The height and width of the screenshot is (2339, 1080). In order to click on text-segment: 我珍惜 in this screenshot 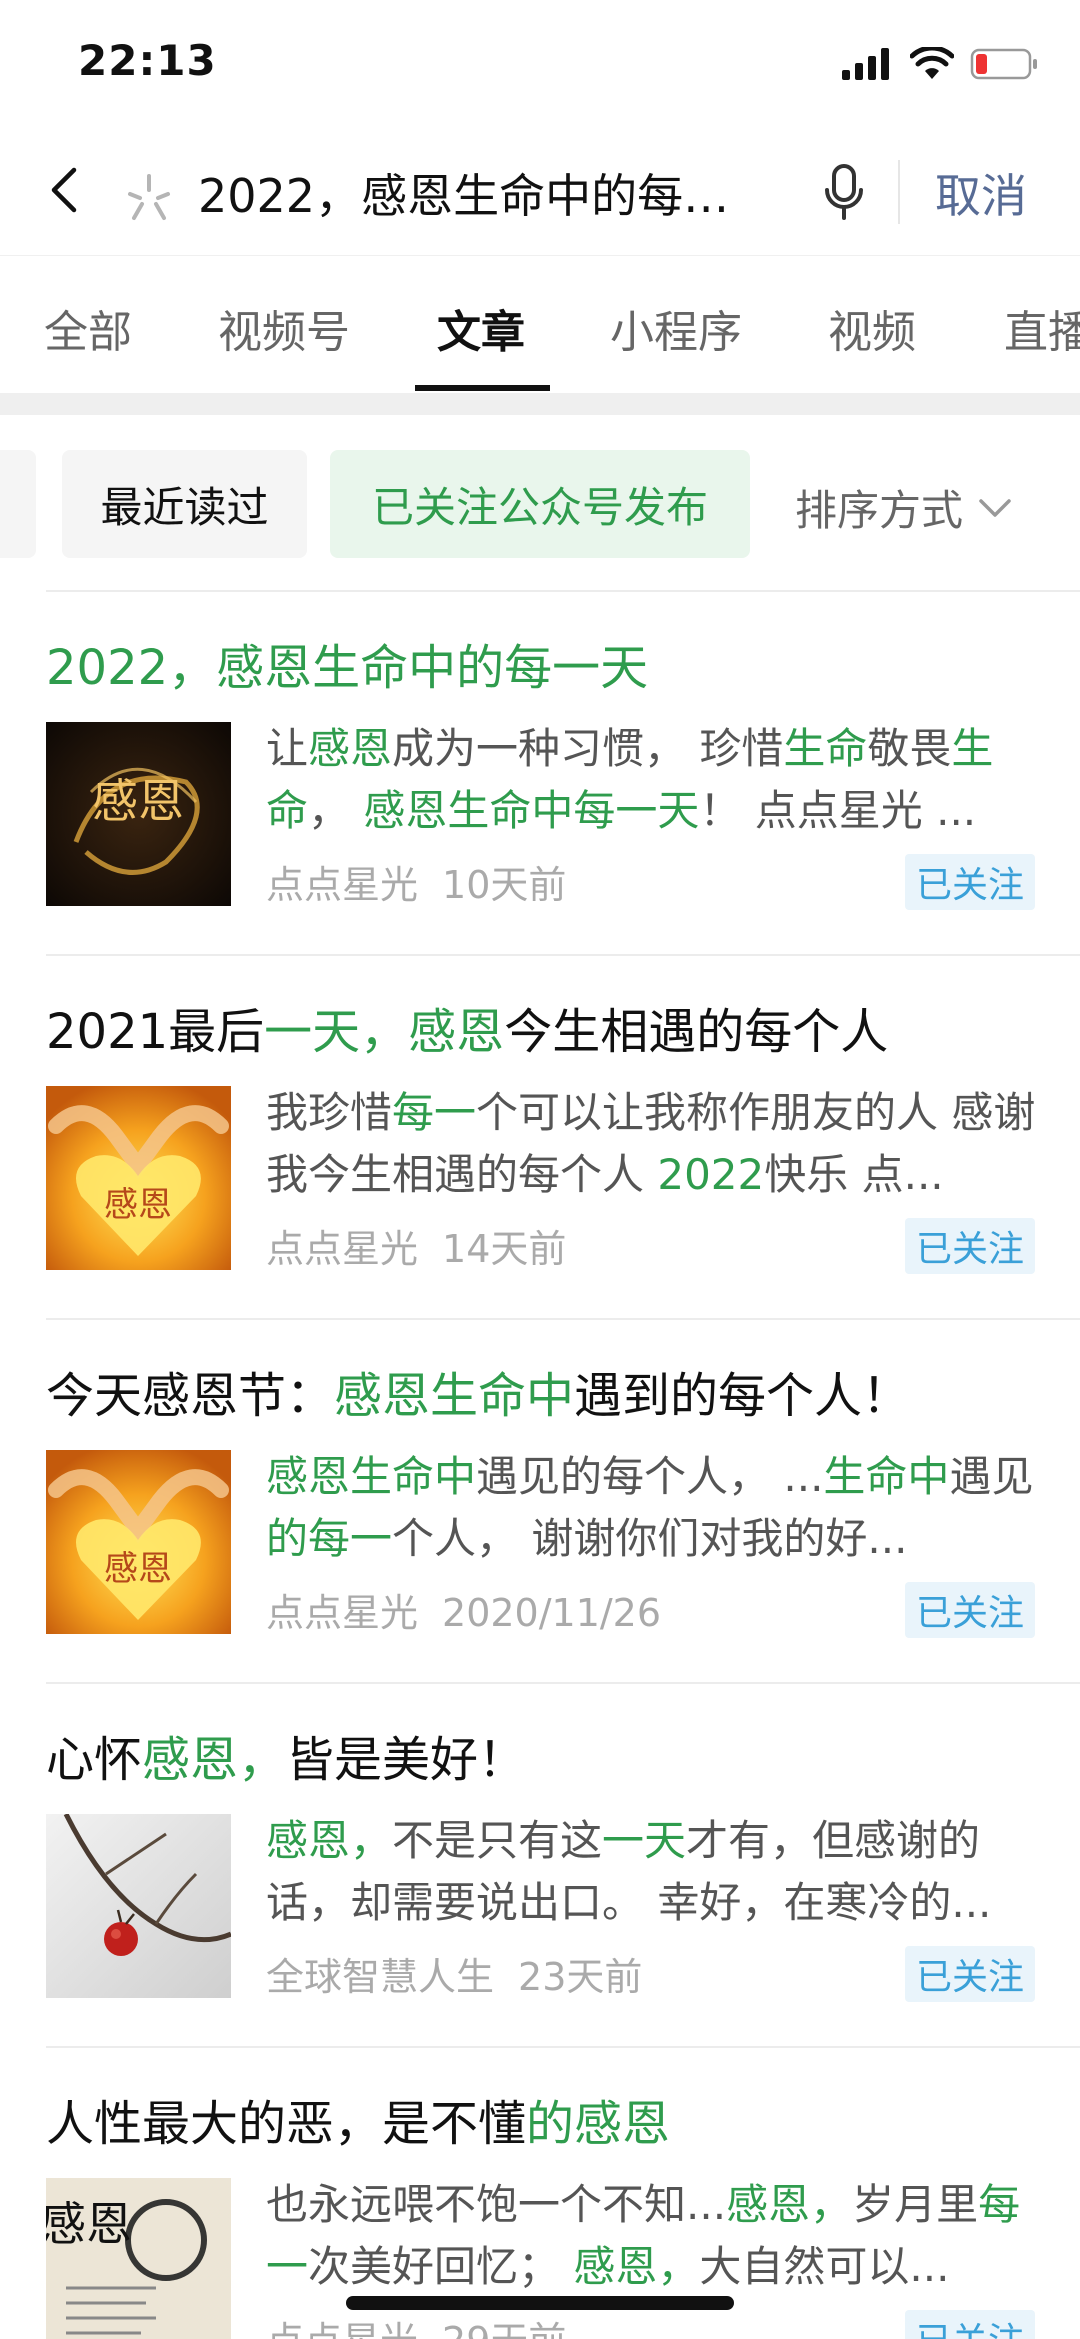, I will do `click(329, 1112)`.